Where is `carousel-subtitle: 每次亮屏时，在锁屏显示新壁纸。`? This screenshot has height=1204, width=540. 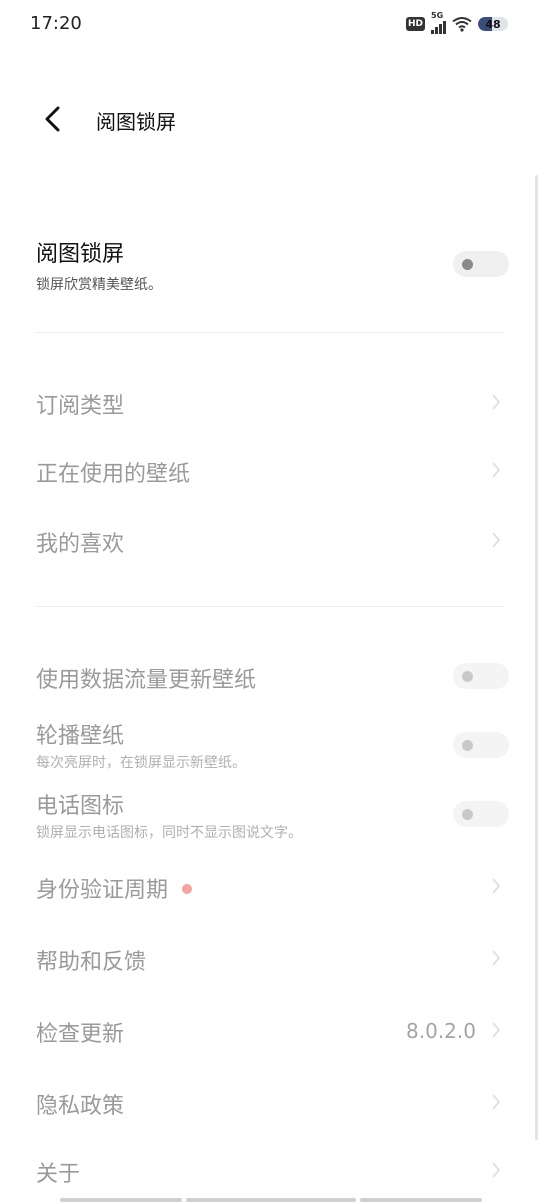
carousel-subtitle: 每次亮屏时，在锁屏显示新壁纸。 is located at coordinates (141, 763).